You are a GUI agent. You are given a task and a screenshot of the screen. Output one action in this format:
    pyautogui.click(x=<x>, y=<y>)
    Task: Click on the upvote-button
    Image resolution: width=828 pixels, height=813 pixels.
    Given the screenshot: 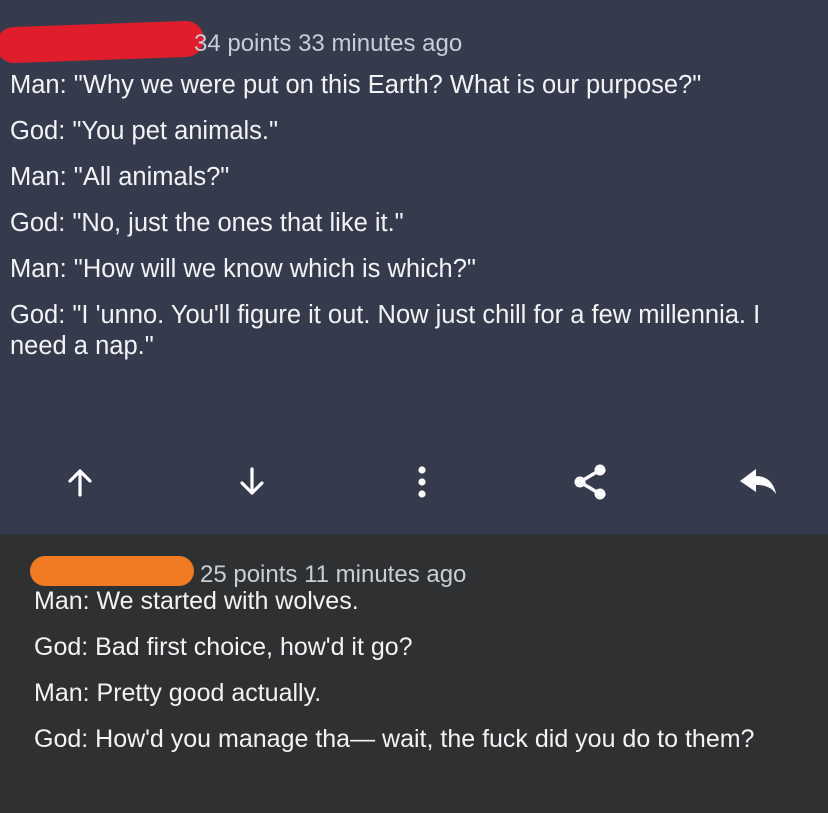 What is the action you would take?
    pyautogui.click(x=80, y=482)
    